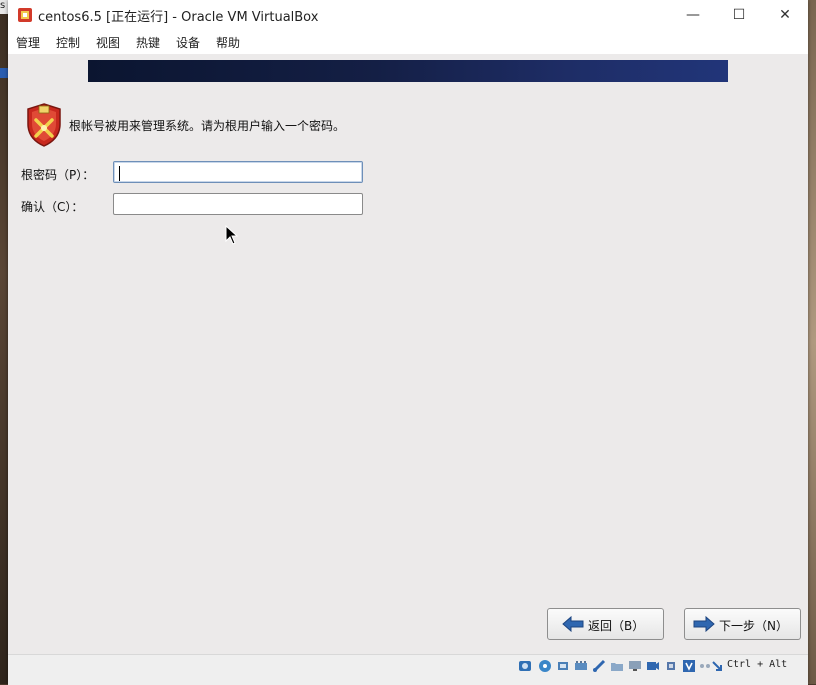 This screenshot has height=685, width=816. I want to click on cpu-icon, so click(671, 666).